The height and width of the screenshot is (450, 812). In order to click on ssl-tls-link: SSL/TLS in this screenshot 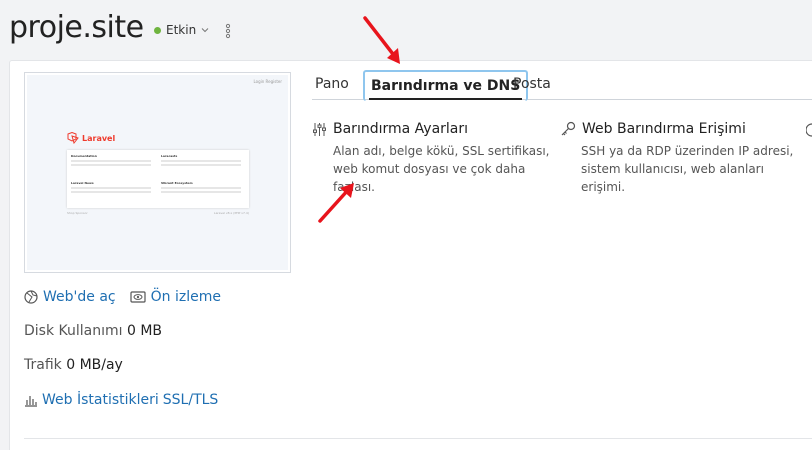, I will do `click(191, 400)`.